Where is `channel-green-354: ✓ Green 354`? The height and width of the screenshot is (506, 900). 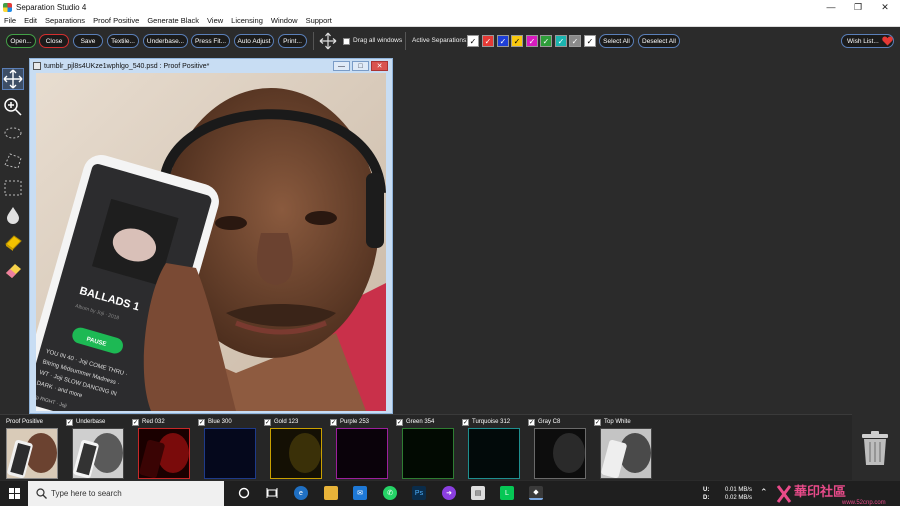 channel-green-354: ✓ Green 354 is located at coordinates (429, 449).